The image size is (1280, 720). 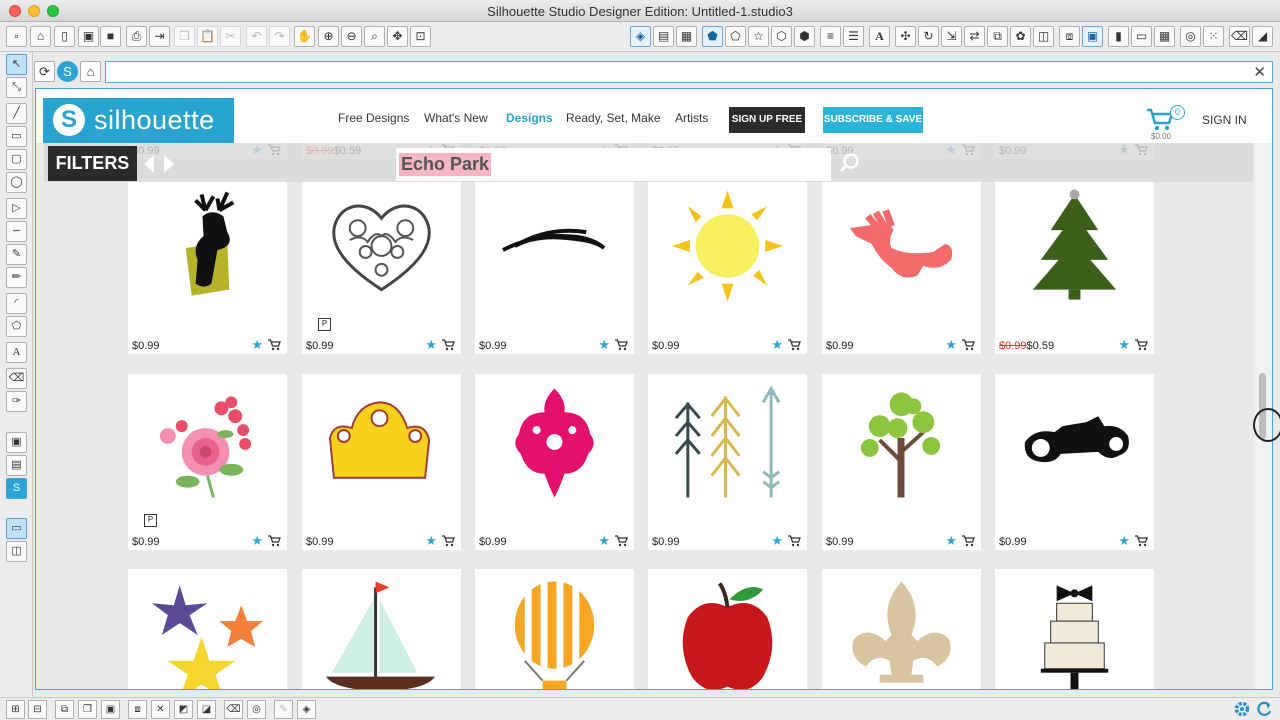 I want to click on copy-icon: ❐, so click(x=184, y=36).